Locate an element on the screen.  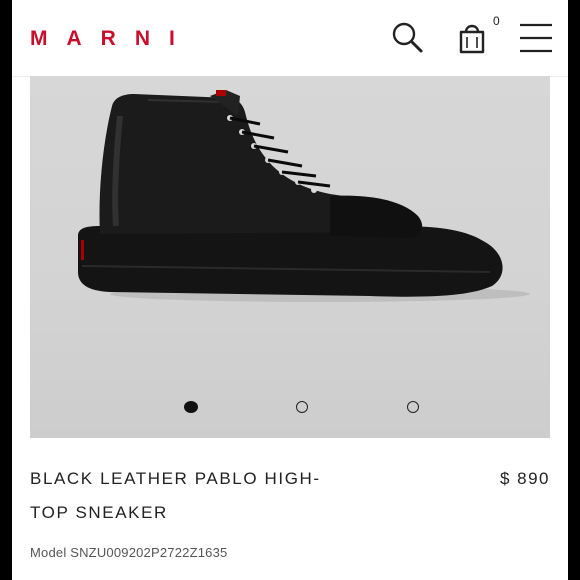
menu-button is located at coordinates (536, 38).